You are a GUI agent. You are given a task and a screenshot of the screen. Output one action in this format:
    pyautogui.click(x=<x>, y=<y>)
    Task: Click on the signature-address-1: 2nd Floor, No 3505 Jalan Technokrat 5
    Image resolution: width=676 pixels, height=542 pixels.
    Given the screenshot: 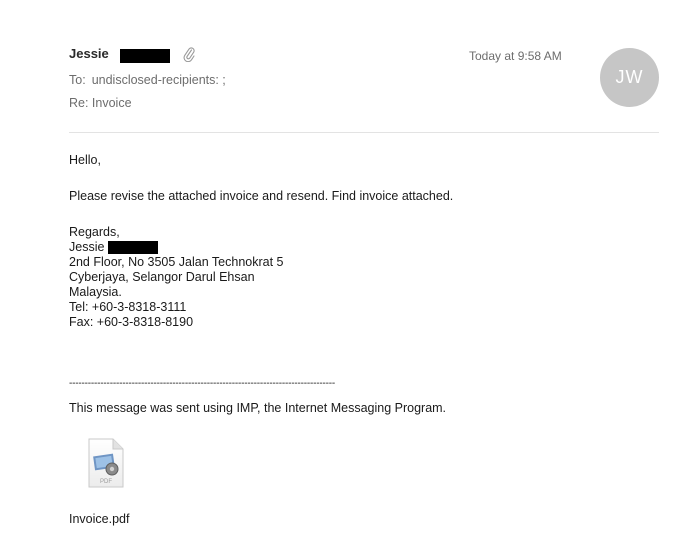 What is the action you would take?
    pyautogui.click(x=176, y=262)
    